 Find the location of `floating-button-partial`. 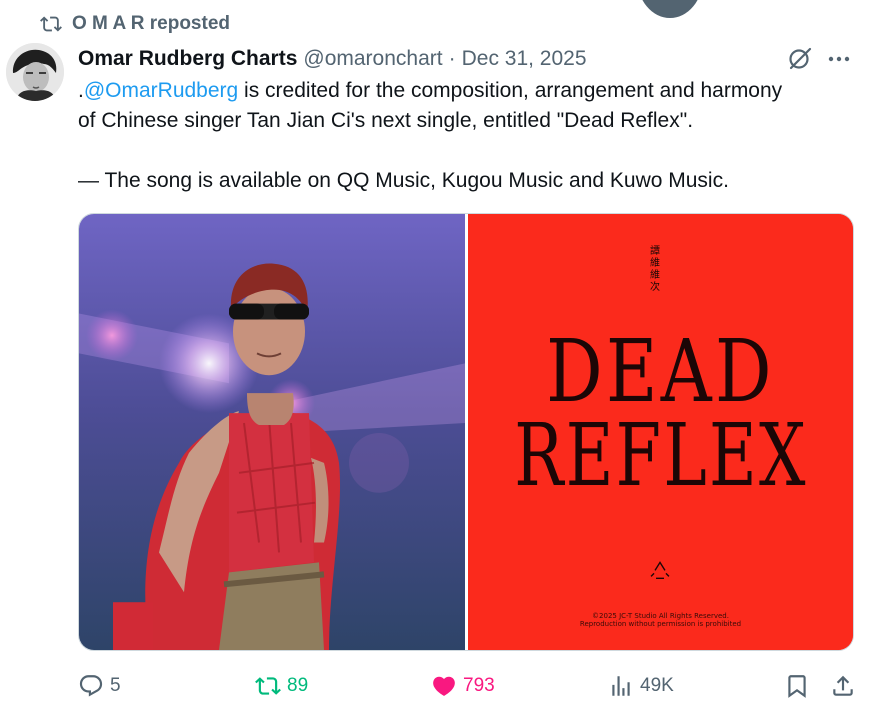

floating-button-partial is located at coordinates (670, 9).